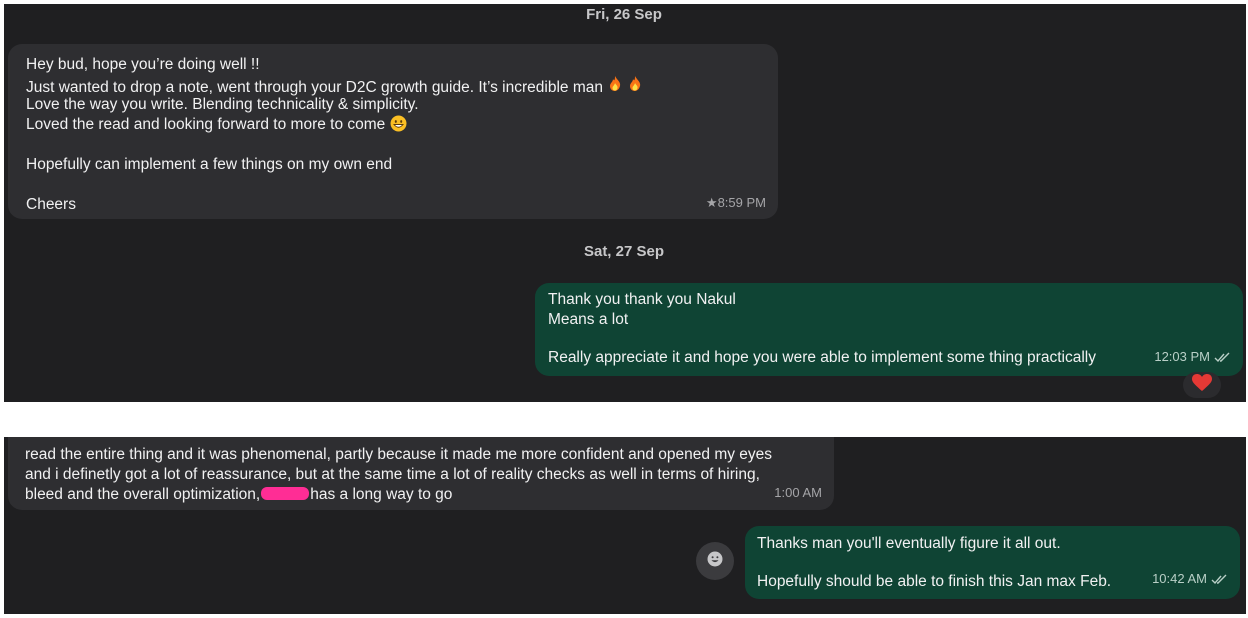  Describe the element at coordinates (1192, 358) in the screenshot. I see `message-timestamp: 12:03 PM` at that location.